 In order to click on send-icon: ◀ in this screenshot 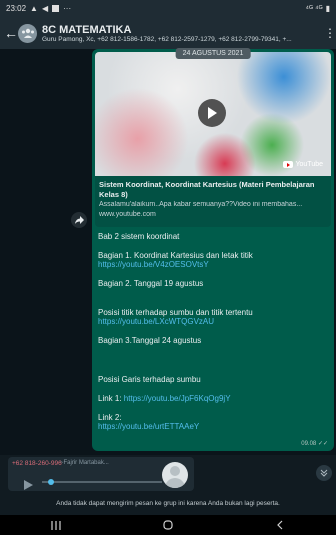, I will do `click(45, 8)`.